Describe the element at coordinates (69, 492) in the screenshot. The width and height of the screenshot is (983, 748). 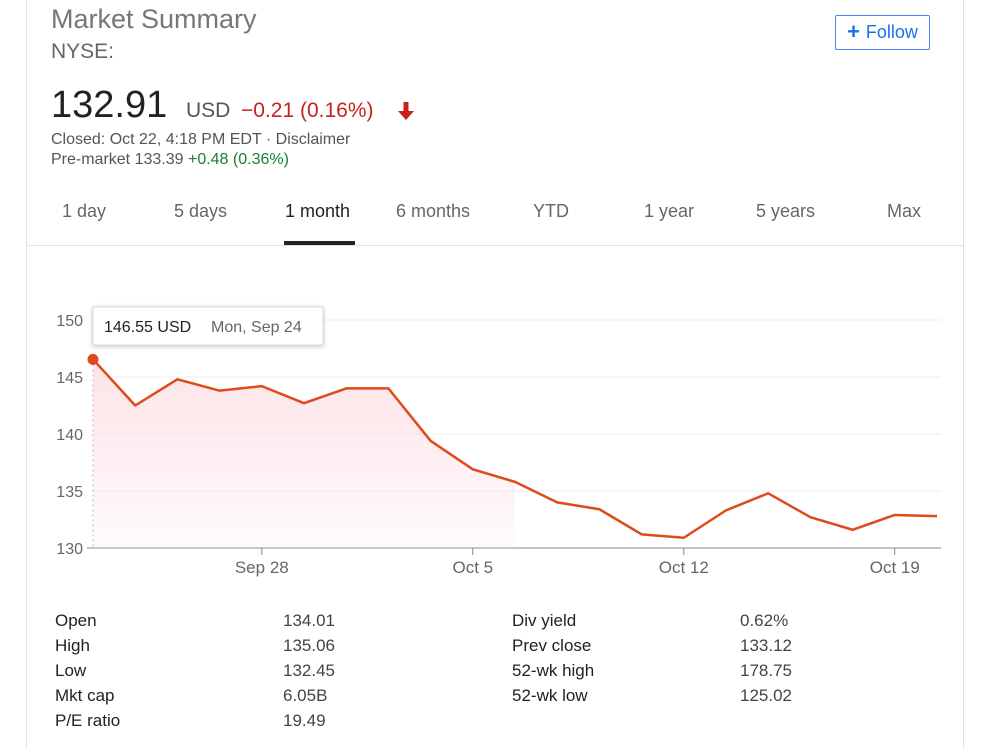
I see `y-tick-label: 135` at that location.